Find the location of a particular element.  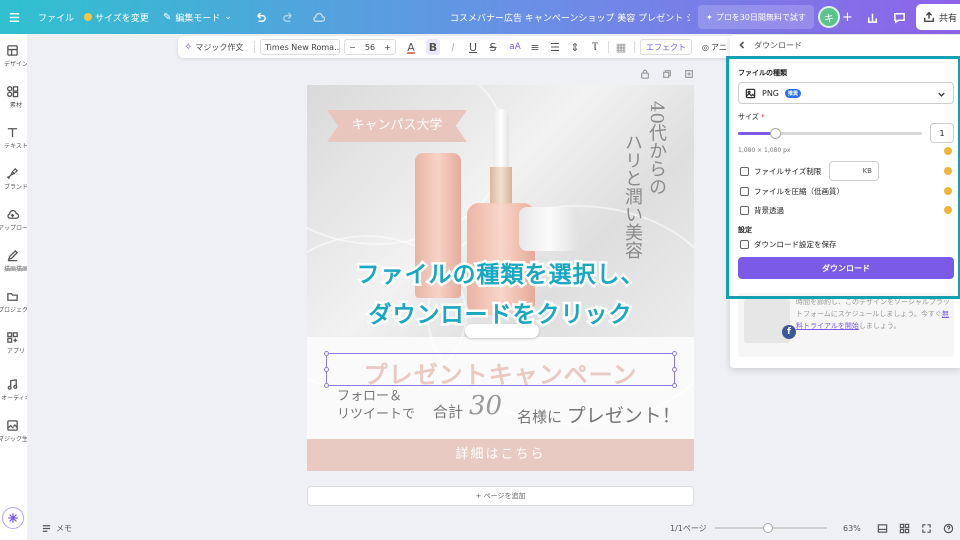

magic-write-button: ✧ マジック作文 is located at coordinates (213, 47).